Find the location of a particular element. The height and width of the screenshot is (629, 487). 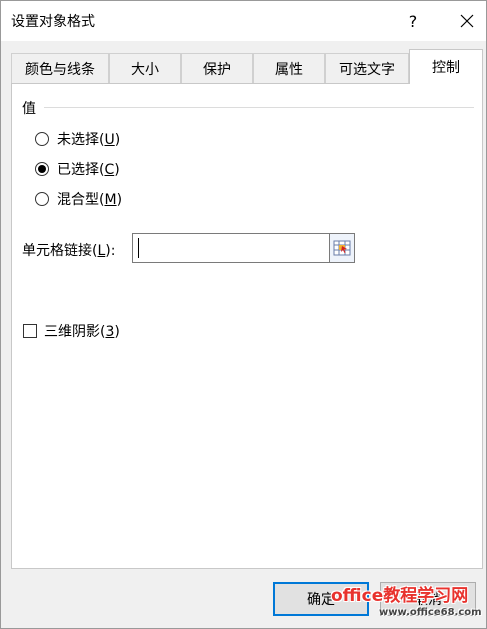

range-select-icon is located at coordinates (342, 248).